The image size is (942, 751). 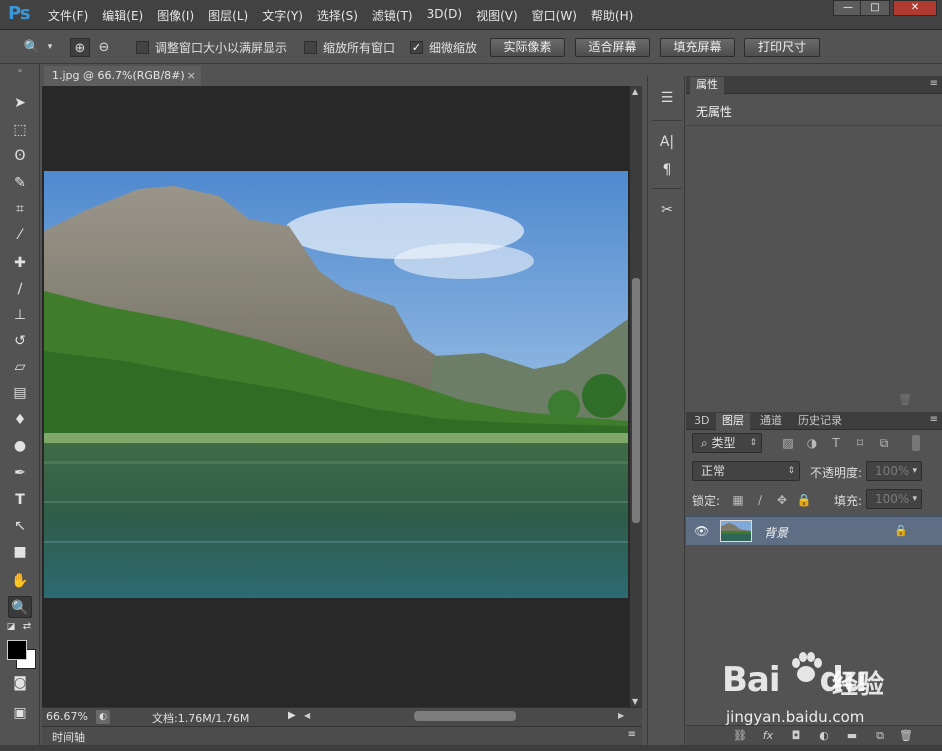 I want to click on tab-channels: 通道, so click(x=771, y=421).